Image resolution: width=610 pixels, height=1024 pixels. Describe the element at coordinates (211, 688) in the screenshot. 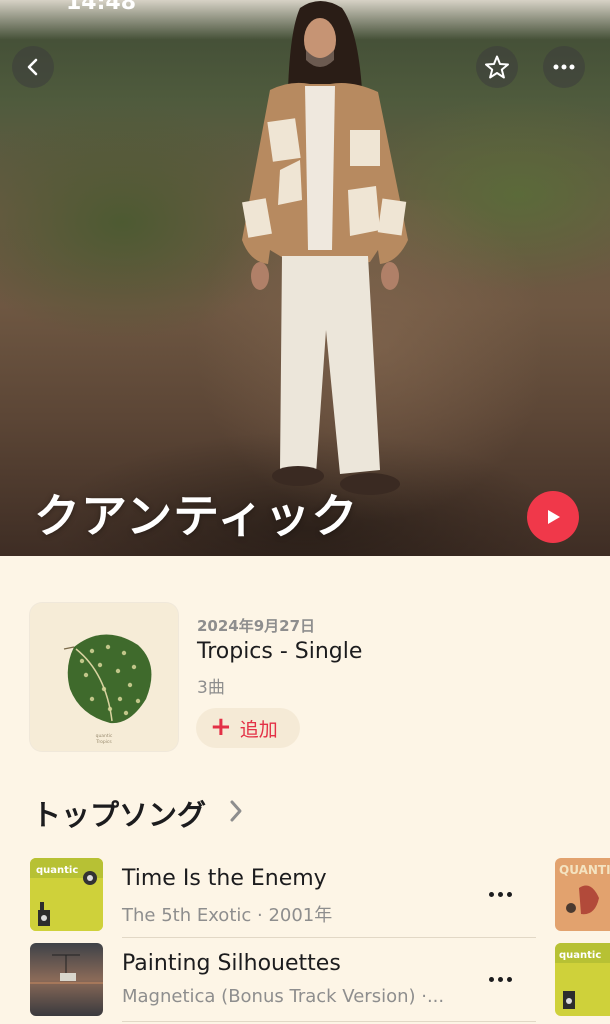

I see `release-track-count: 3曲` at that location.